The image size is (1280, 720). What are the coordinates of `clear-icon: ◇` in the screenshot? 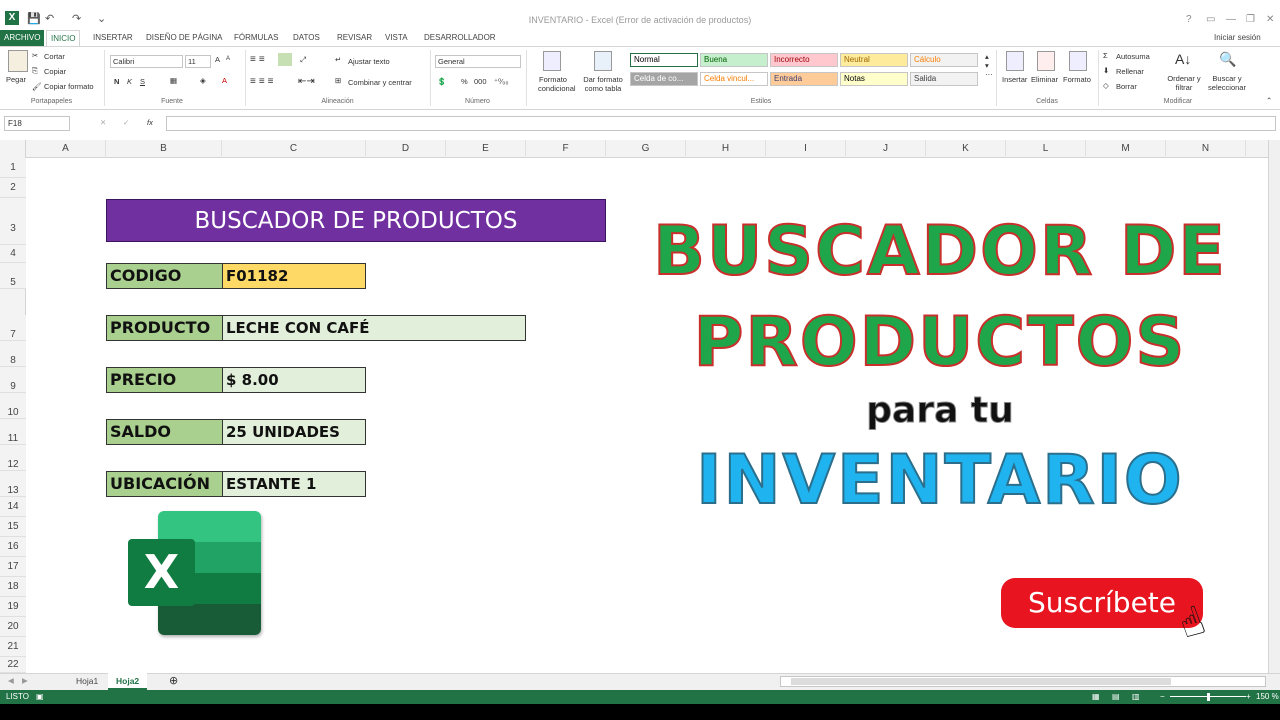 It's located at (1106, 85).